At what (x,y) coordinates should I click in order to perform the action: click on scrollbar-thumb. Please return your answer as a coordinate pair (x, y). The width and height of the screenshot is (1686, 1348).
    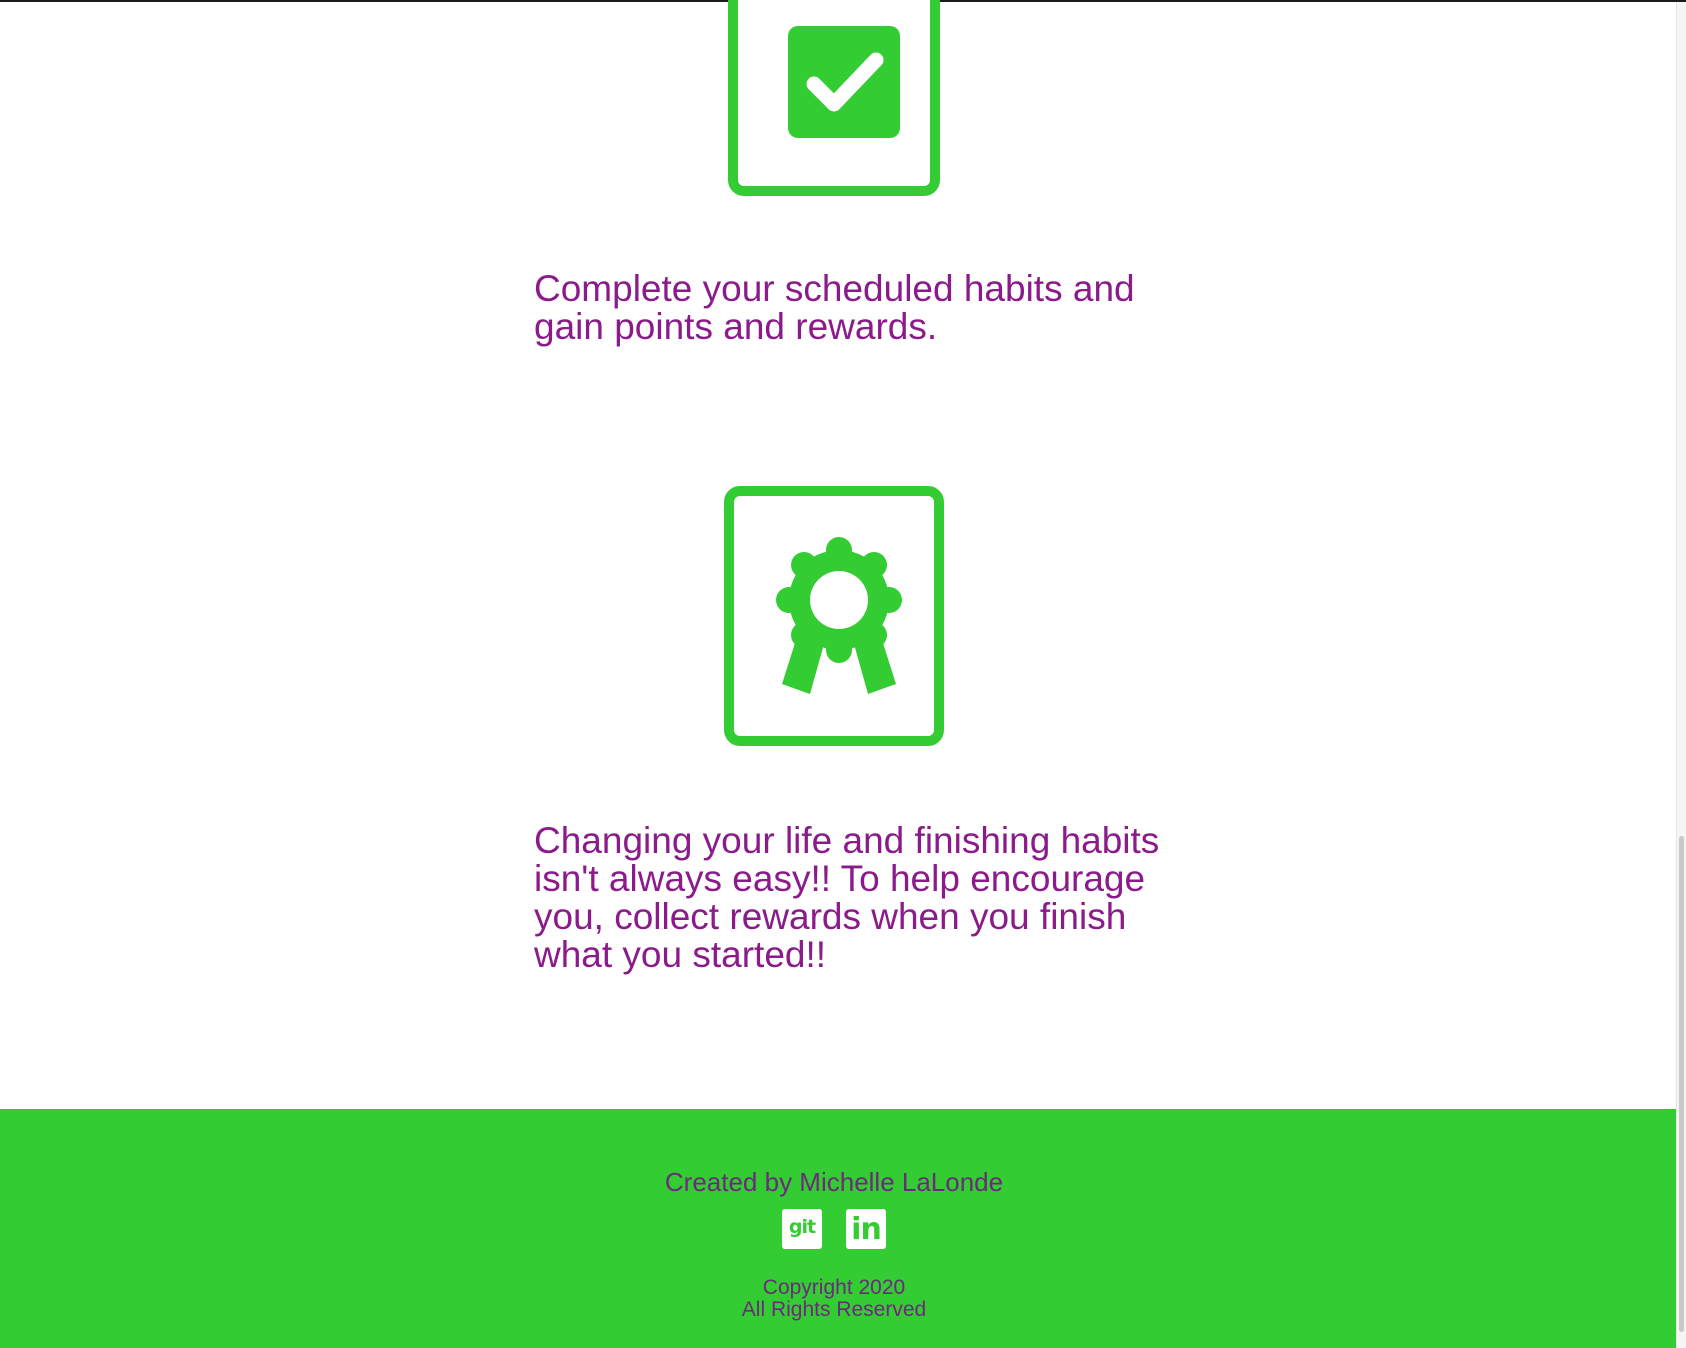
    Looking at the image, I should click on (1681, 1084).